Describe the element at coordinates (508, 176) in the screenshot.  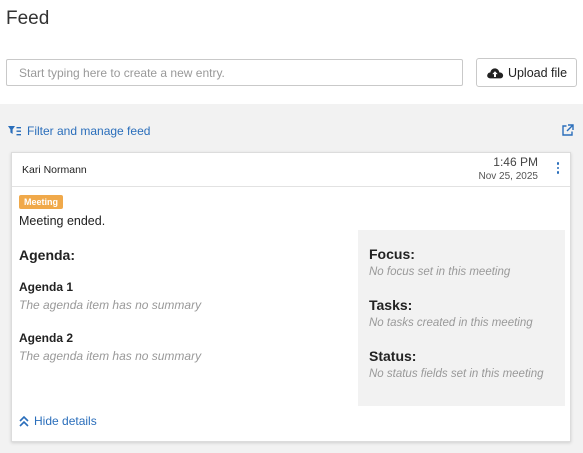
I see `entry-date: Nov 25, 2025` at that location.